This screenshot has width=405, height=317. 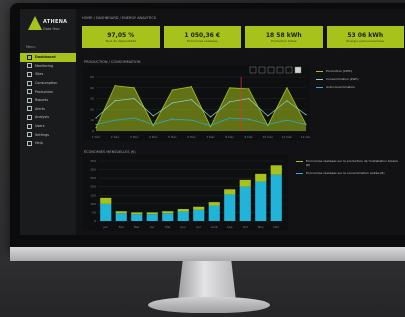 What do you see at coordinates (48, 74) in the screenshot?
I see `sidebar-item-sites: Sites` at bounding box center [48, 74].